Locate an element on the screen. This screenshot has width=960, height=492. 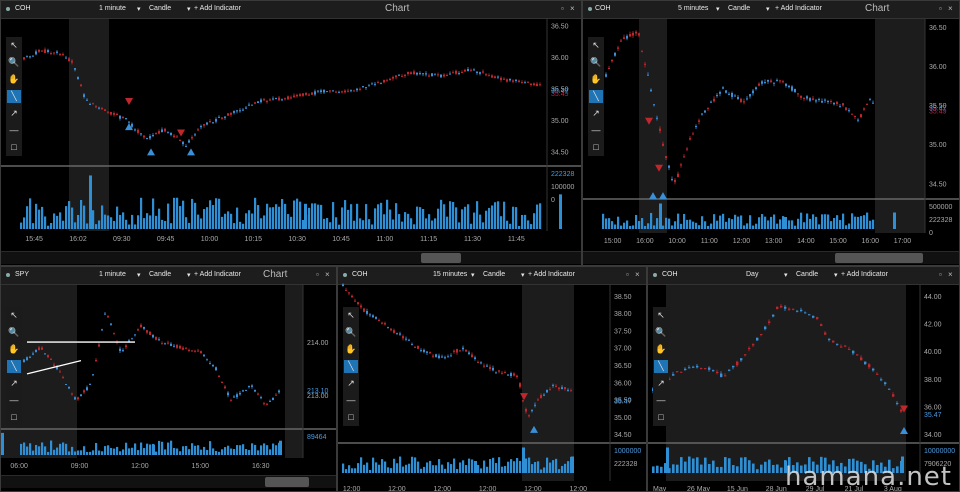
last-price-label: 35.49 is located at coordinates (938, 111).